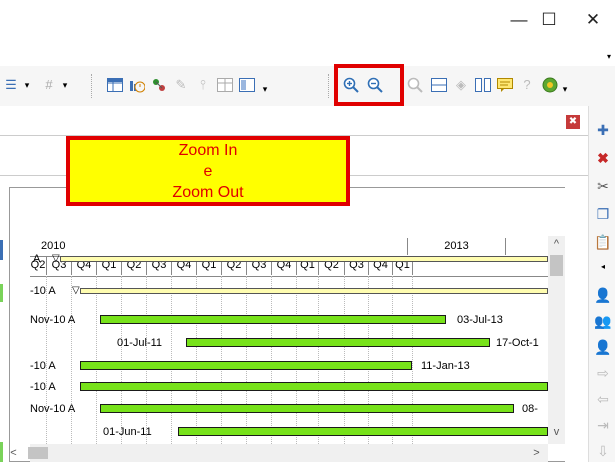  I want to click on columns-icon, so click(483, 85).